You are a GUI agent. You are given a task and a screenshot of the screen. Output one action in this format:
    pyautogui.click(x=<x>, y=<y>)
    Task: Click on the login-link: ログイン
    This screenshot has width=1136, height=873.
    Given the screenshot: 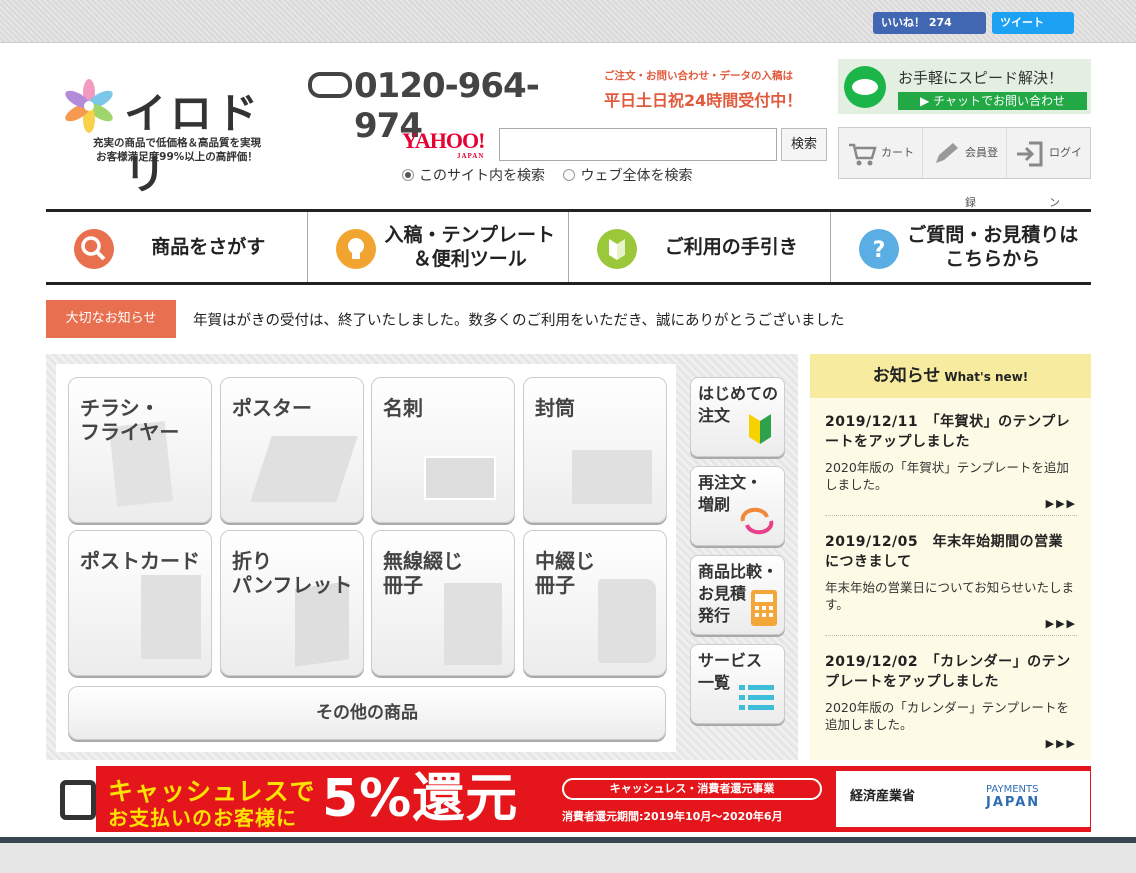 What is the action you would take?
    pyautogui.click(x=1048, y=168)
    